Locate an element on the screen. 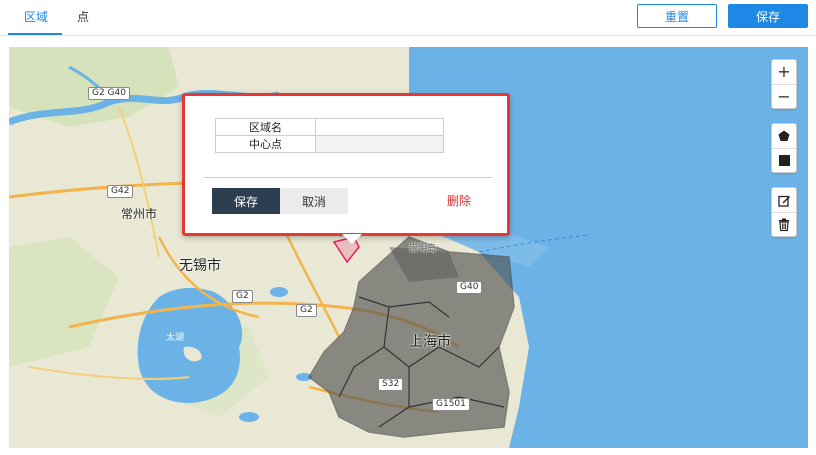 The height and width of the screenshot is (455, 816). reset-button: 重置 is located at coordinates (677, 16).